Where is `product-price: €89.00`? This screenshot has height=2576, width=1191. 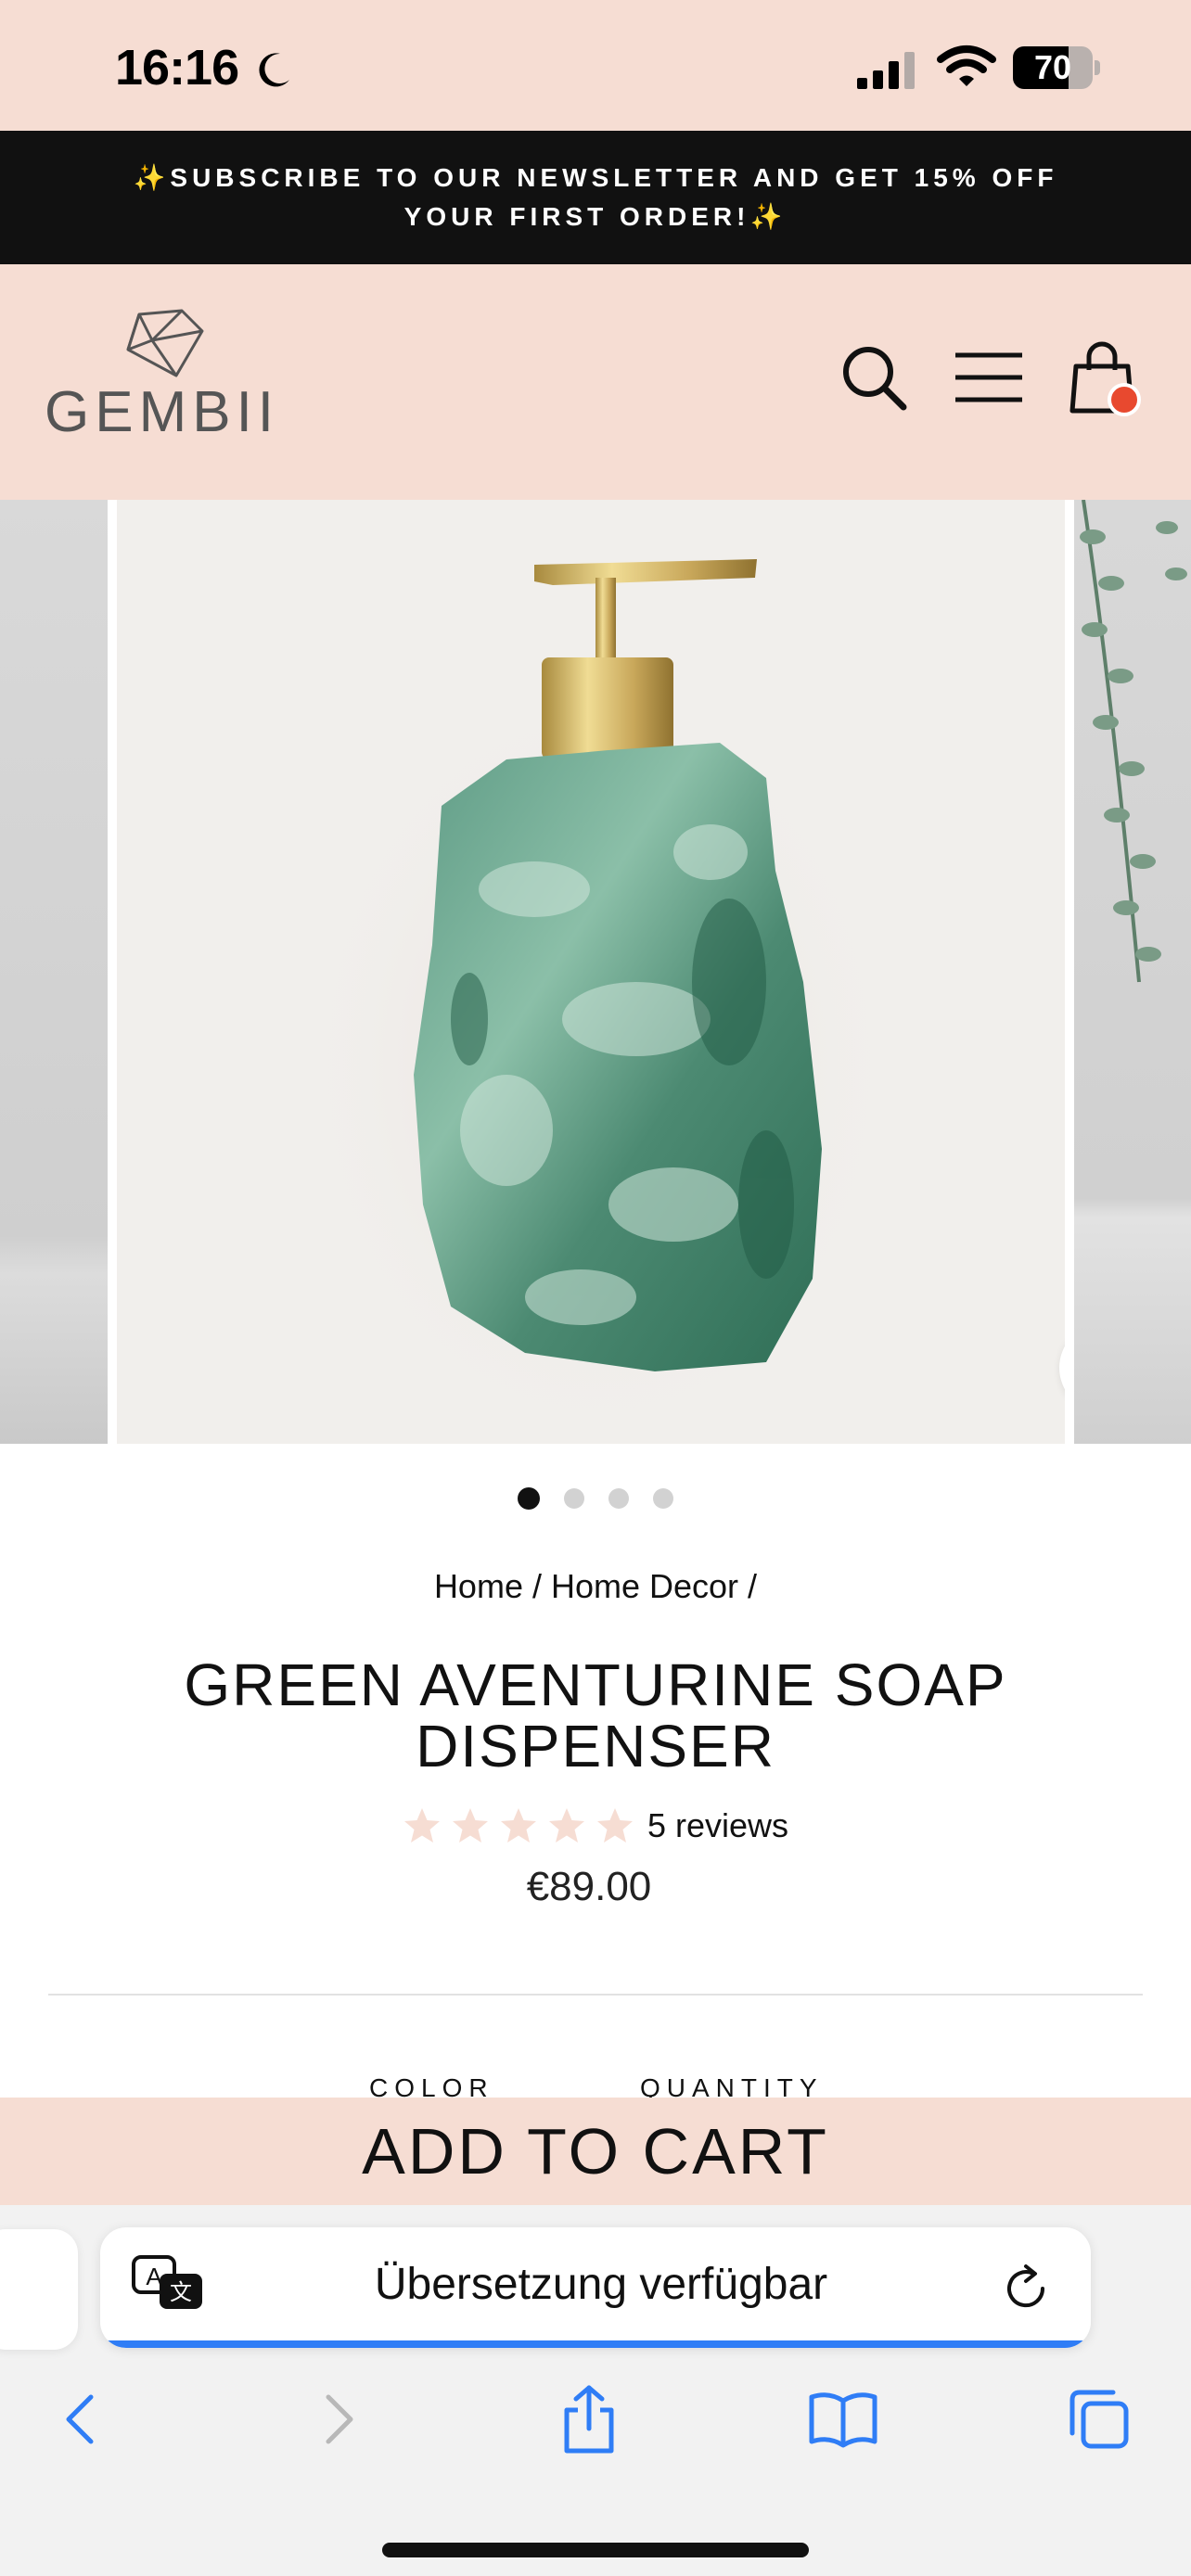 product-price: €89.00 is located at coordinates (589, 1887).